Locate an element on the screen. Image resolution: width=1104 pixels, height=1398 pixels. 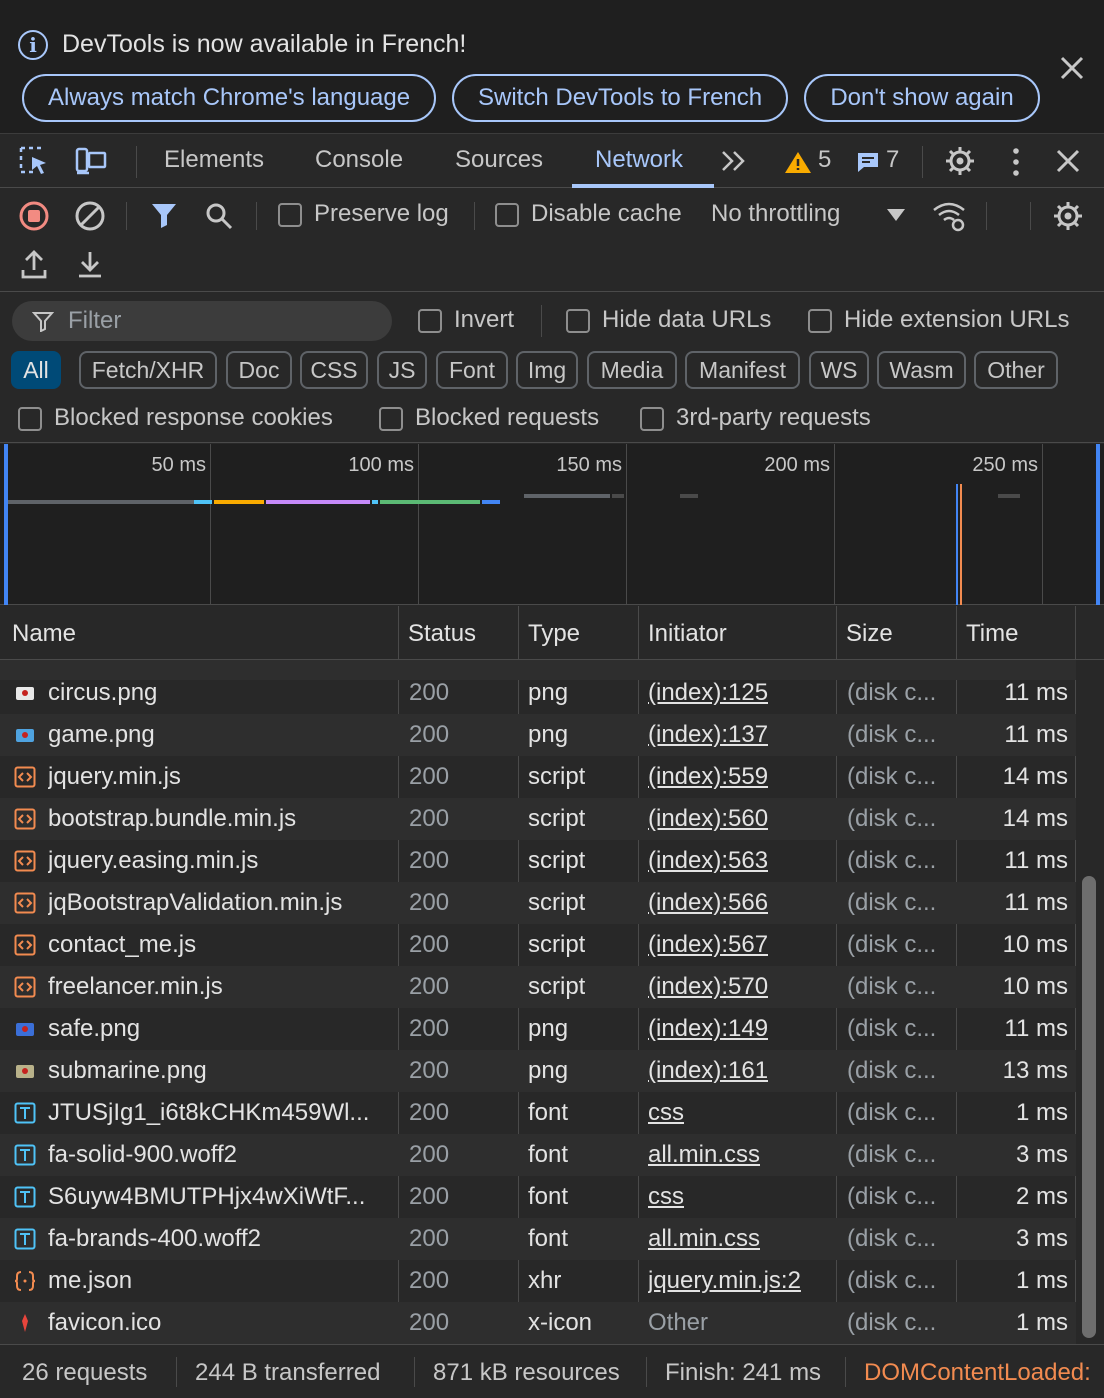
filter-icon is located at coordinates (164, 215).